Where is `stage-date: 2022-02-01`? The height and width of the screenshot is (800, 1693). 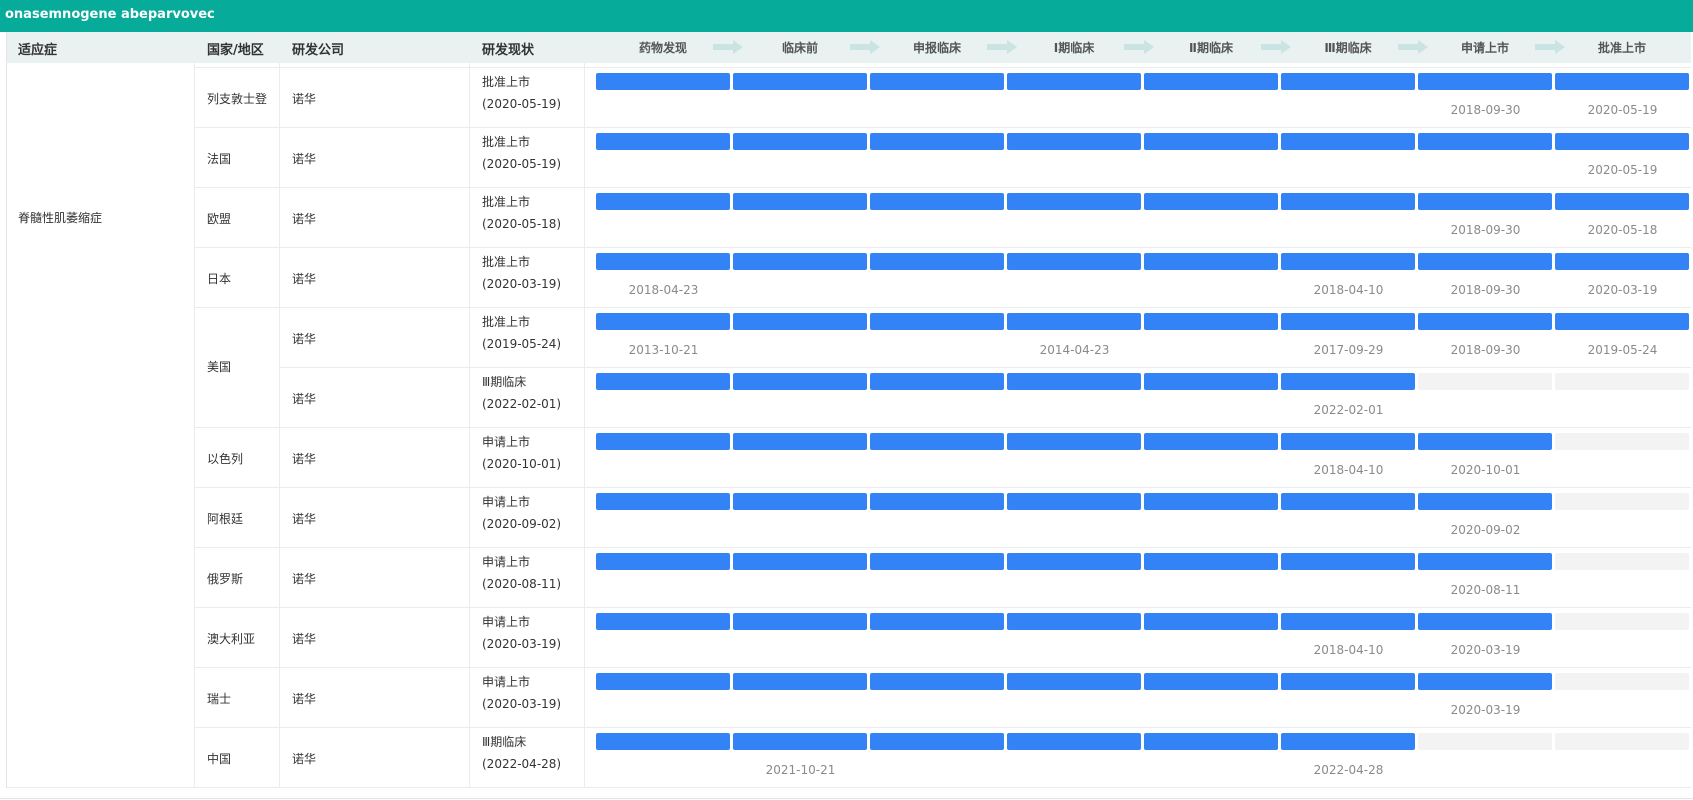 stage-date: 2022-02-01 is located at coordinates (1348, 410).